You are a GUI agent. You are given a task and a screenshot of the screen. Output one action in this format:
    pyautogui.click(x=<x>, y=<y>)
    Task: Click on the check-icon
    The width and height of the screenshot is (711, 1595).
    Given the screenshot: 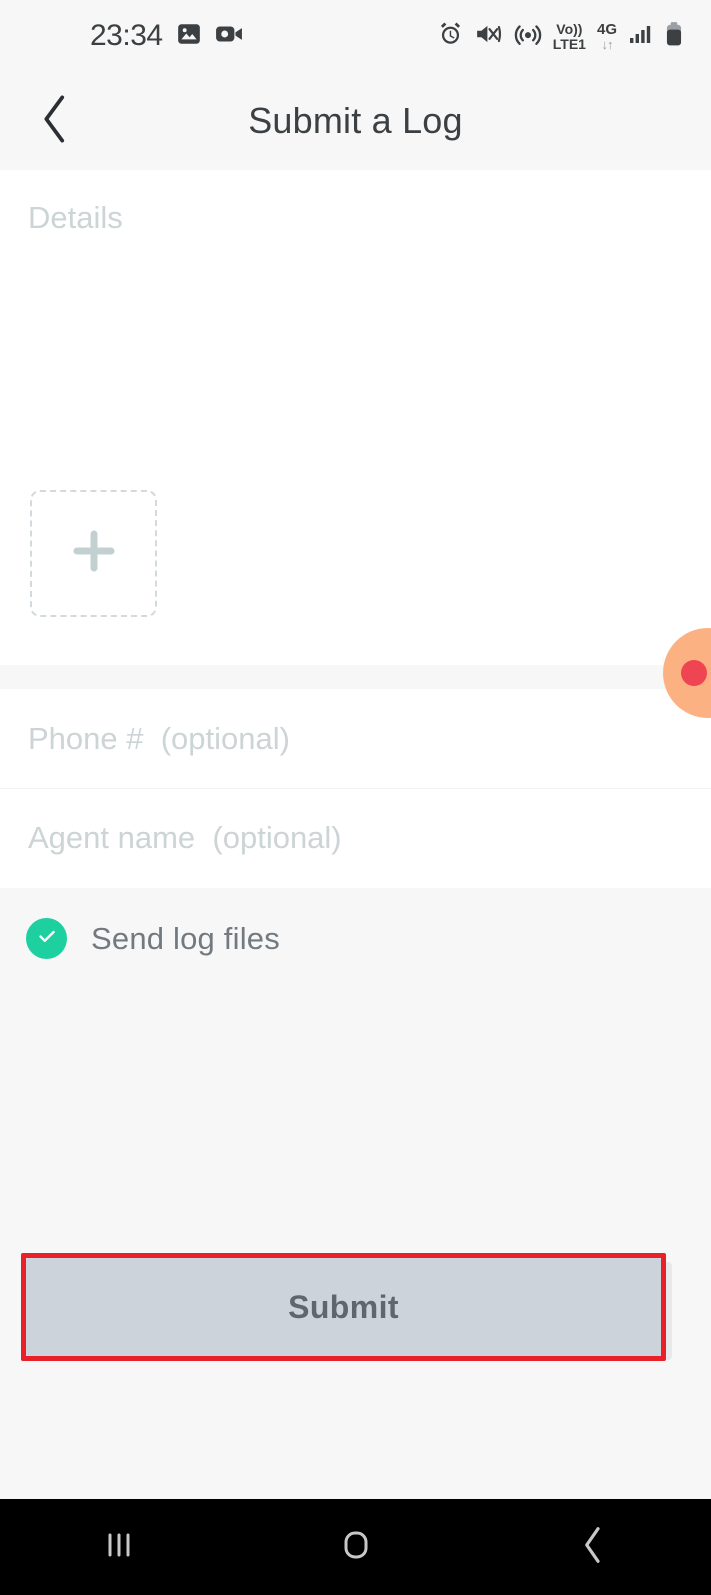 What is the action you would take?
    pyautogui.click(x=47, y=938)
    